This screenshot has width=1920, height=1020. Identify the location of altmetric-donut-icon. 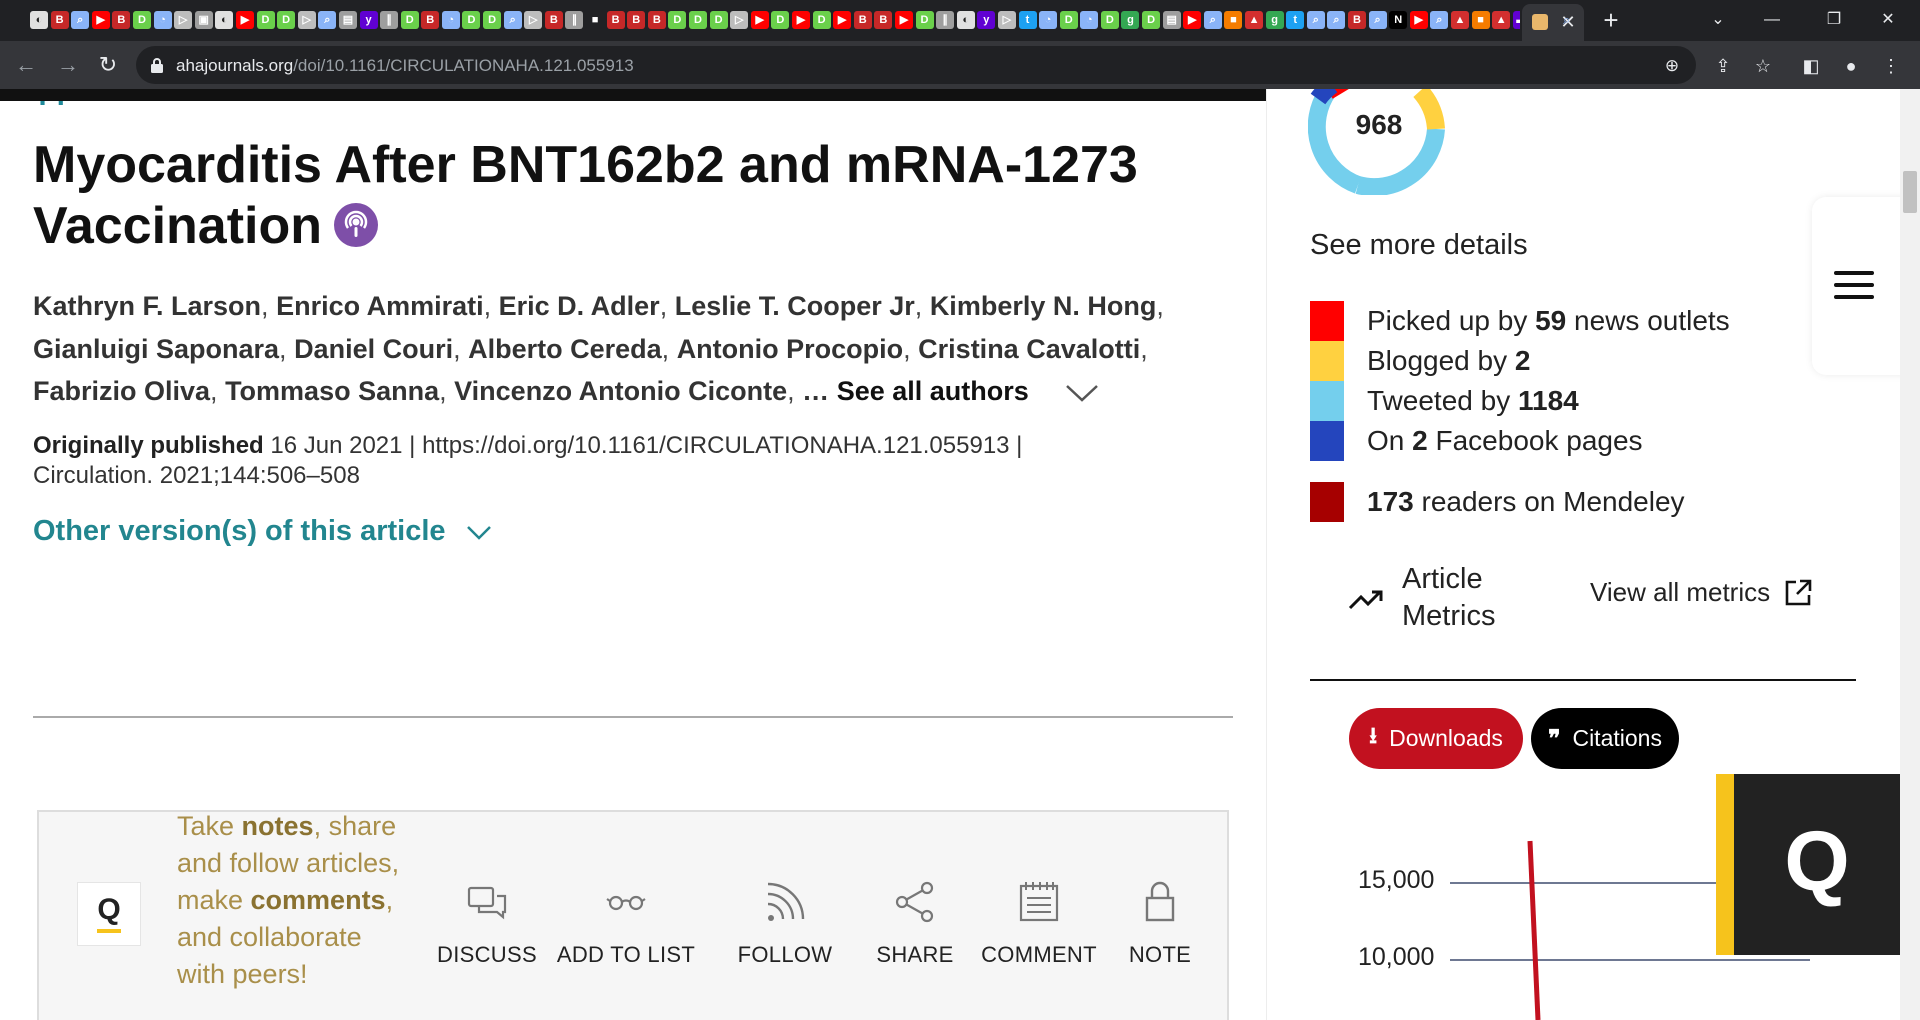
(1379, 142).